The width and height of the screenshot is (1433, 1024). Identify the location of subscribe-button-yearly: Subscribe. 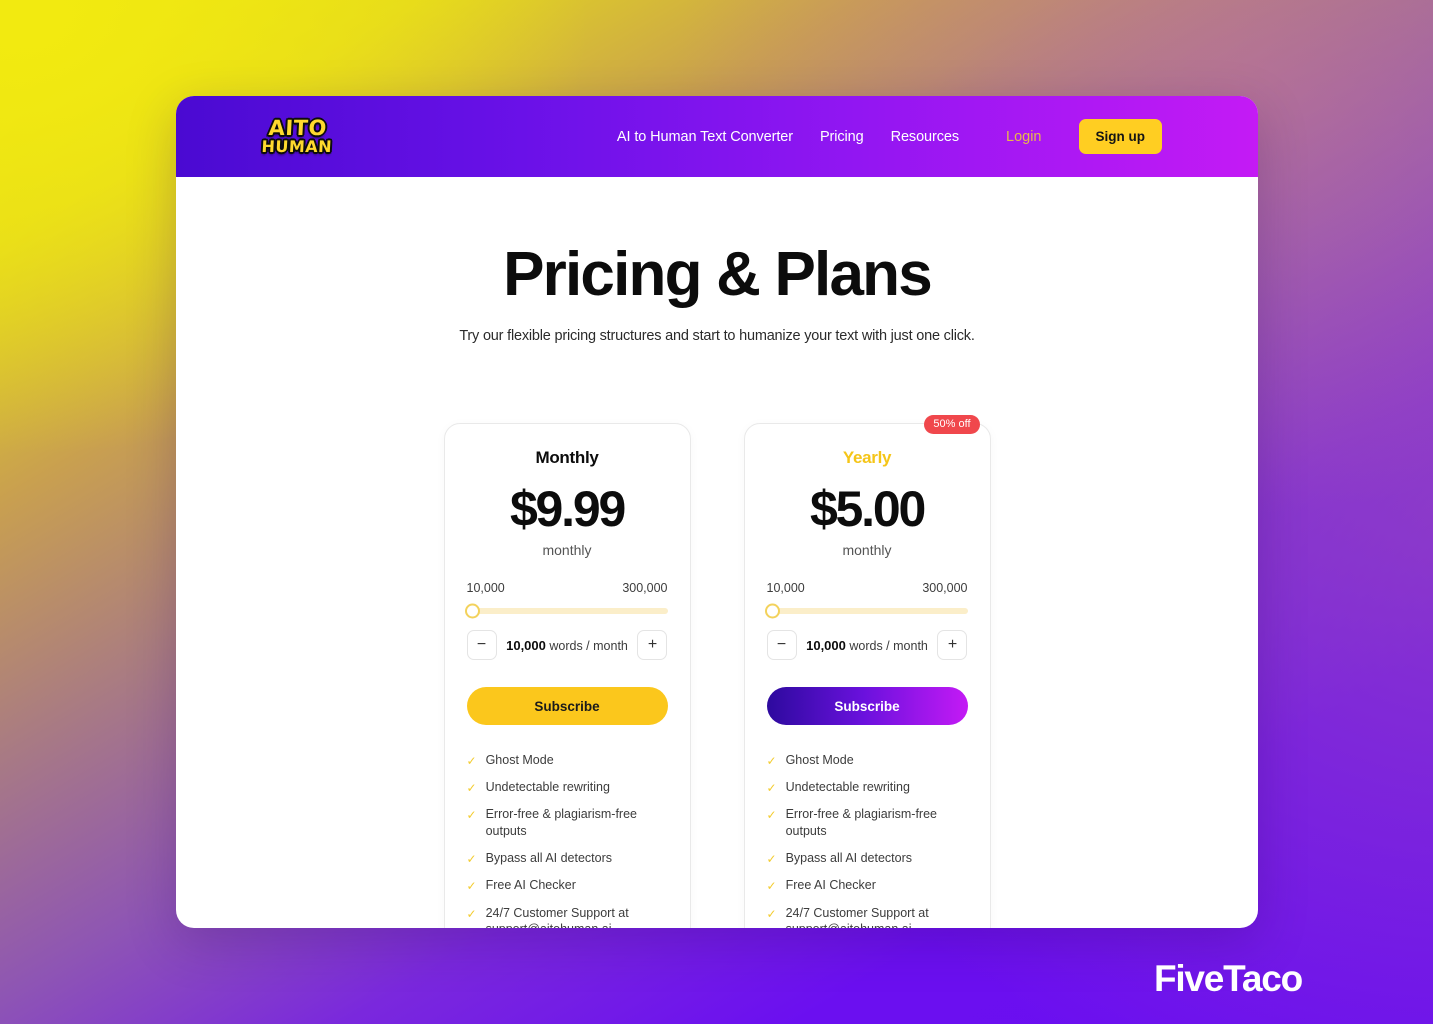
(867, 706).